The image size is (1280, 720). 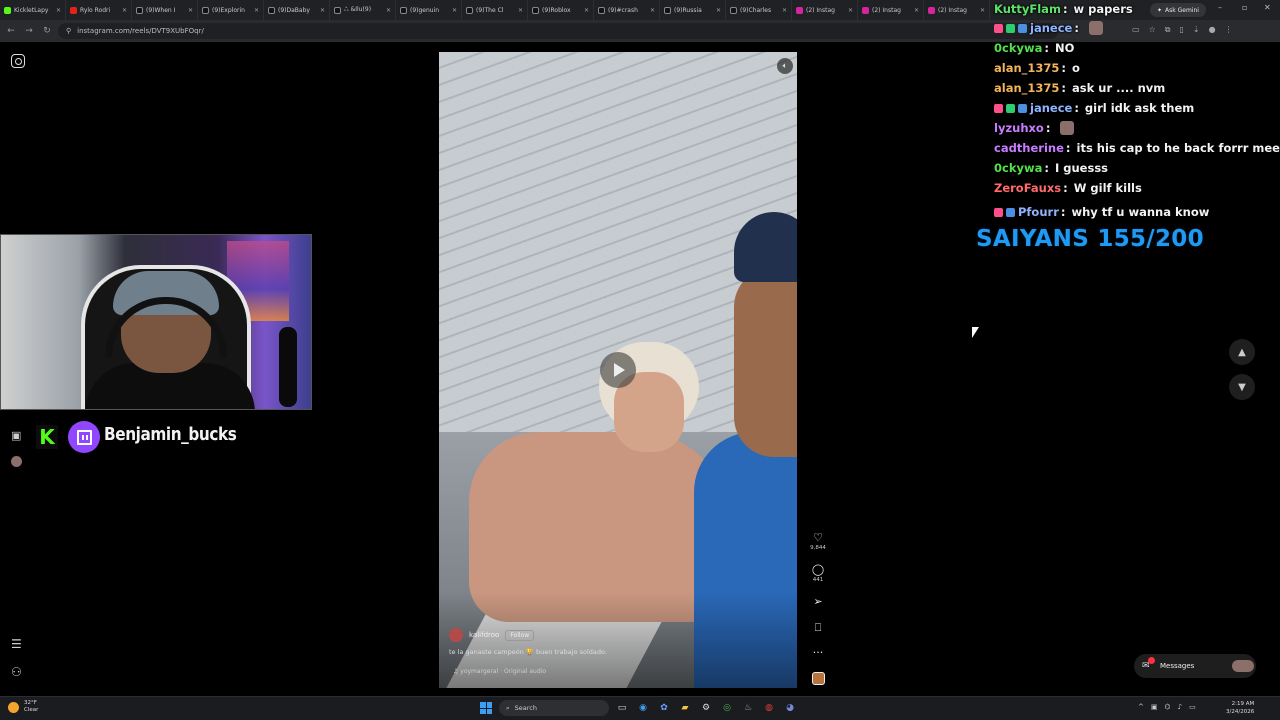 I want to click on browser-tab: (9)DaBaby ✕, so click(x=297, y=10).